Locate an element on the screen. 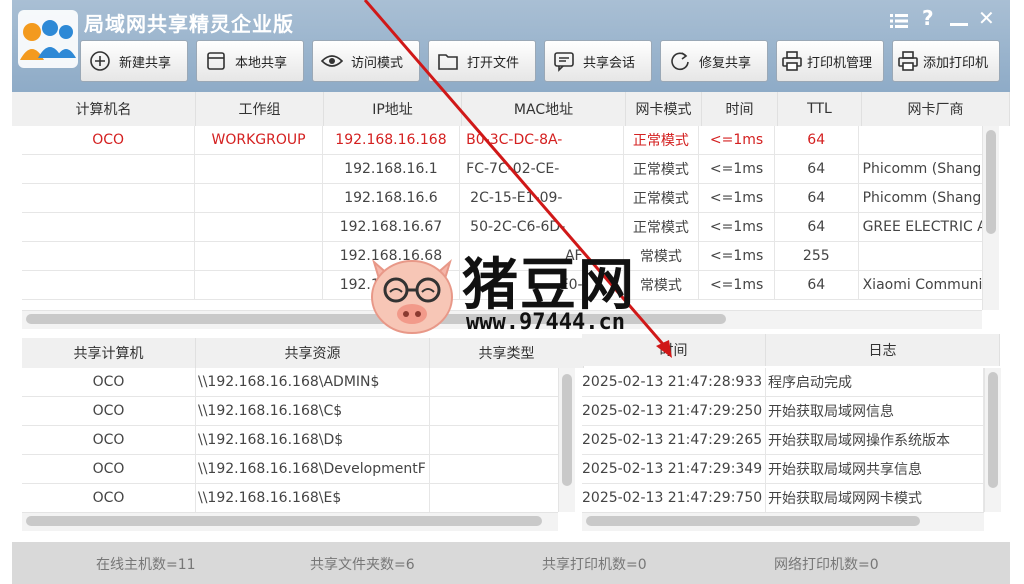 The width and height of the screenshot is (1024, 584). people-group-logo-icon is located at coordinates (48, 39).